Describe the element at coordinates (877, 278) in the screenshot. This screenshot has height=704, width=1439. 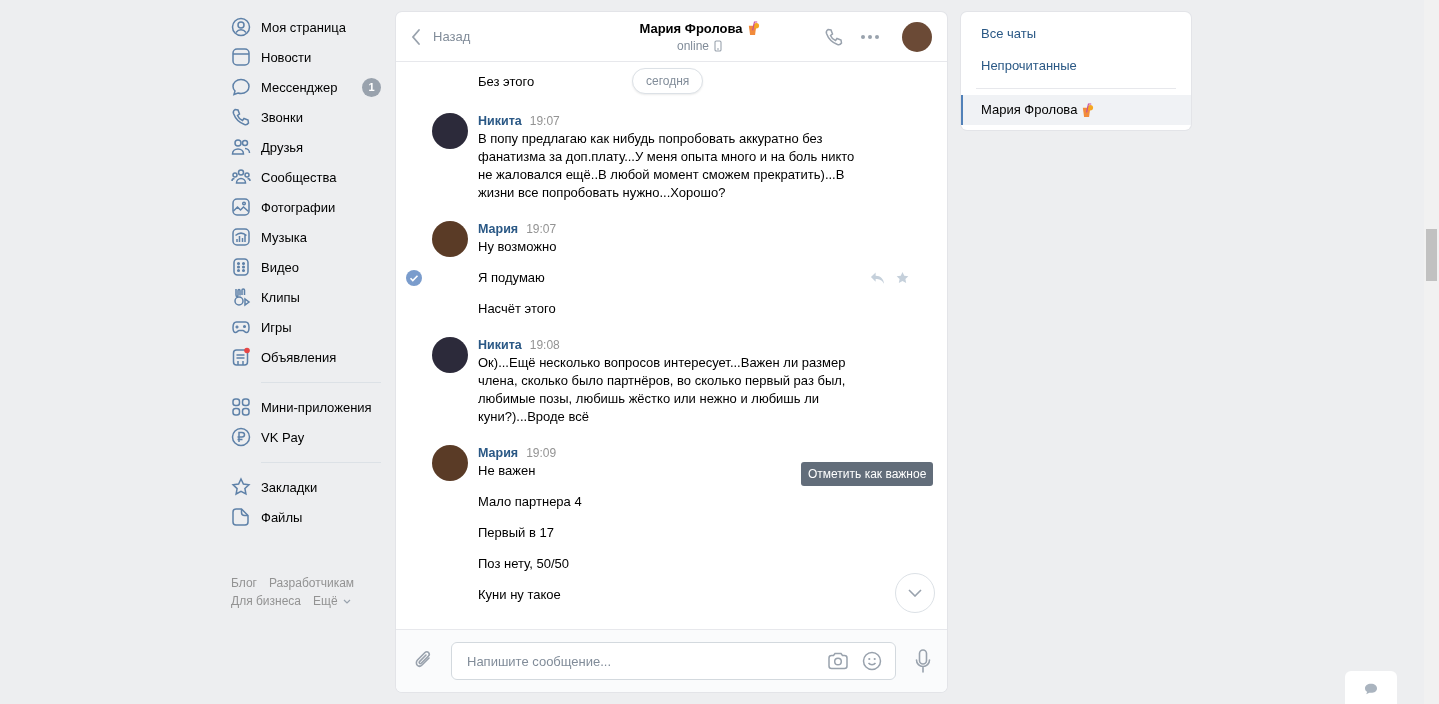
I see `reply-icon` at that location.